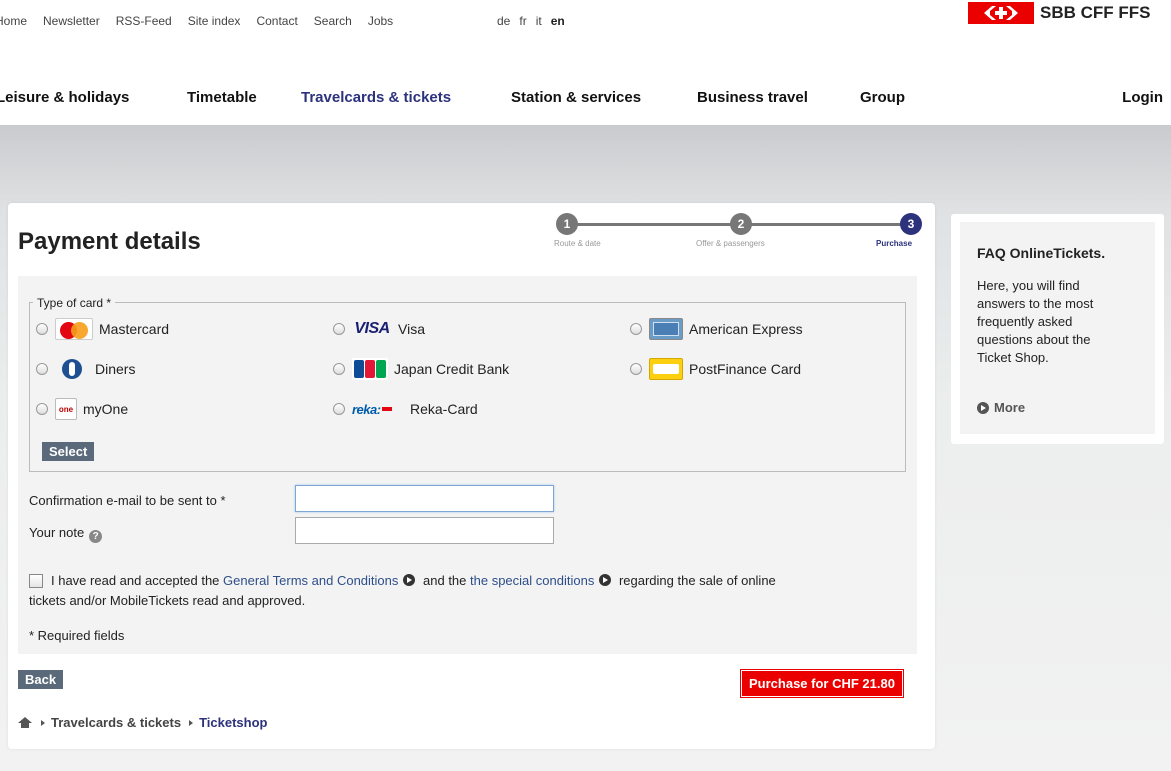 Image resolution: width=1171 pixels, height=771 pixels. Describe the element at coordinates (42, 409) in the screenshot. I see `radio-myone` at that location.